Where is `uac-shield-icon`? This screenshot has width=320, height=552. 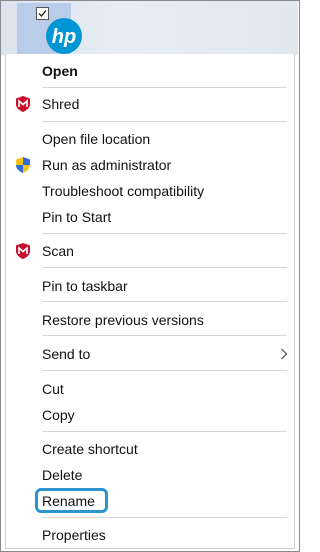
uac-shield-icon is located at coordinates (23, 165).